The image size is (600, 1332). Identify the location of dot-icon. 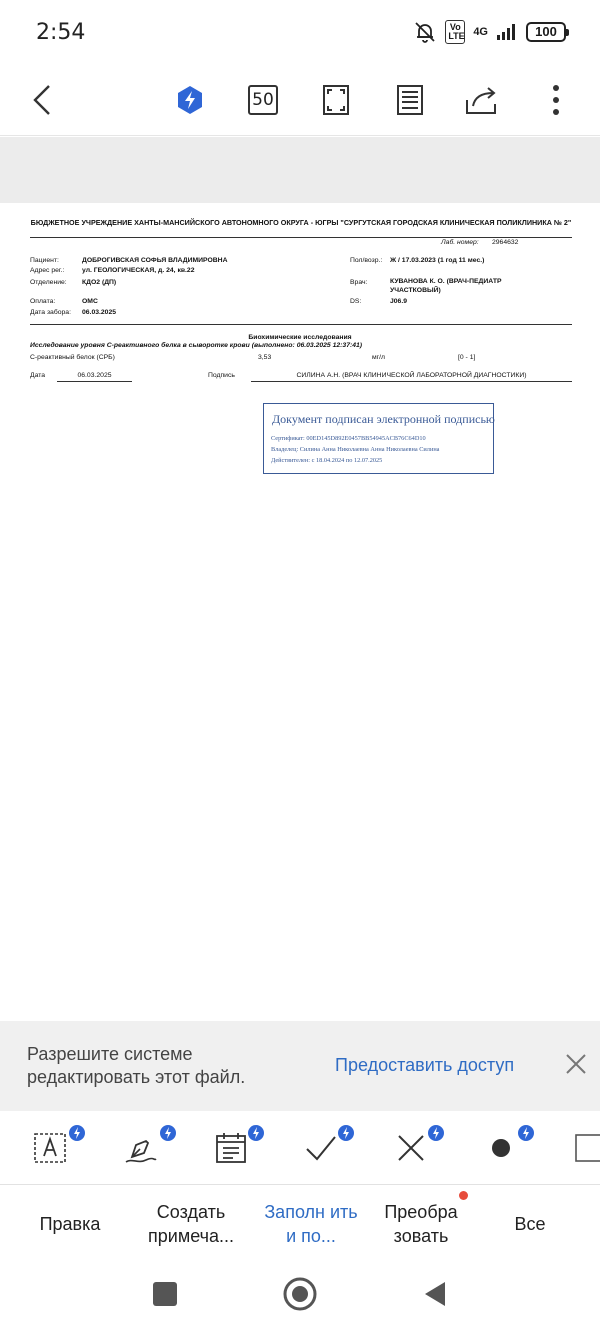
(501, 1148).